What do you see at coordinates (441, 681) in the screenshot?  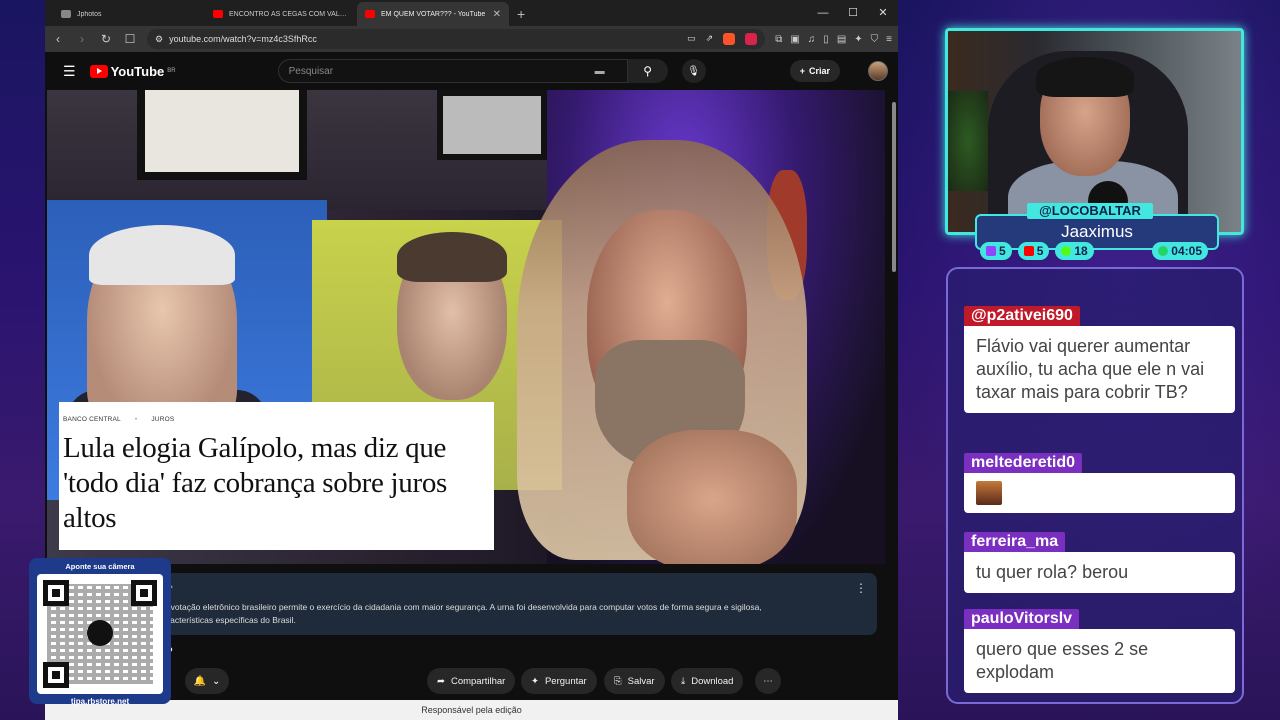 I see `share-arrow-icon: ➦` at bounding box center [441, 681].